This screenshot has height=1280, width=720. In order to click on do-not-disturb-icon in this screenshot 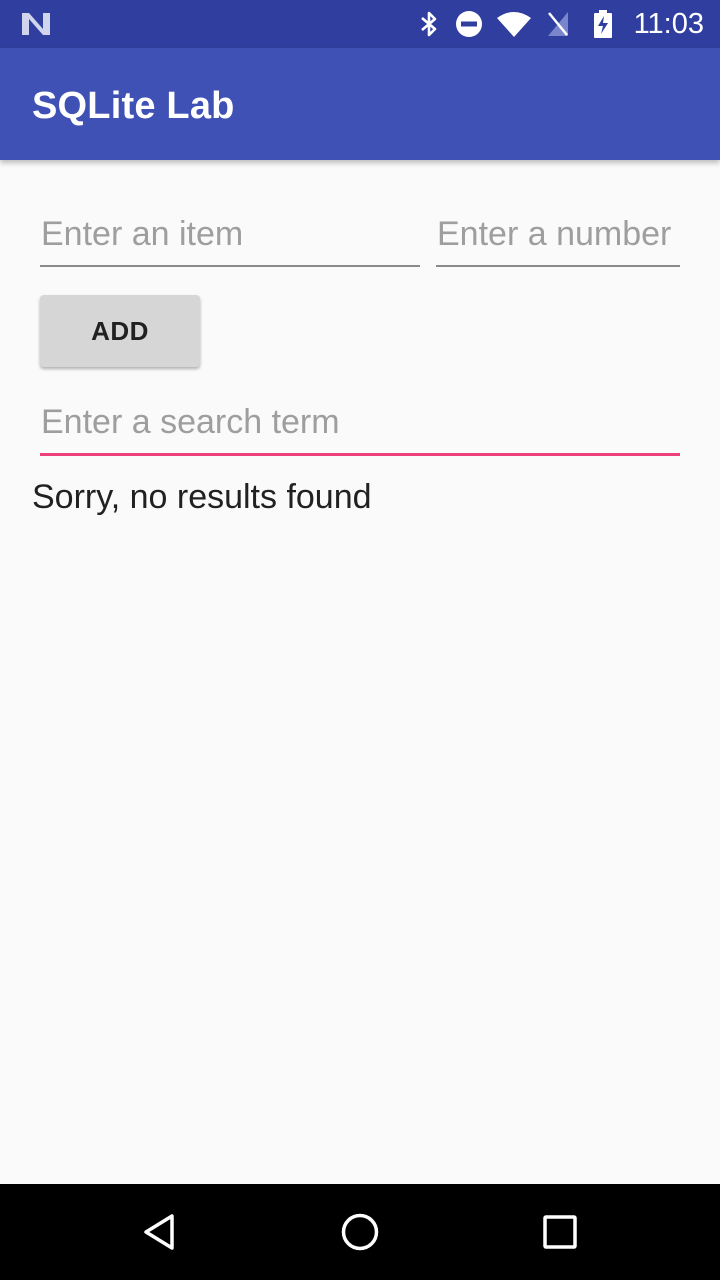, I will do `click(469, 24)`.